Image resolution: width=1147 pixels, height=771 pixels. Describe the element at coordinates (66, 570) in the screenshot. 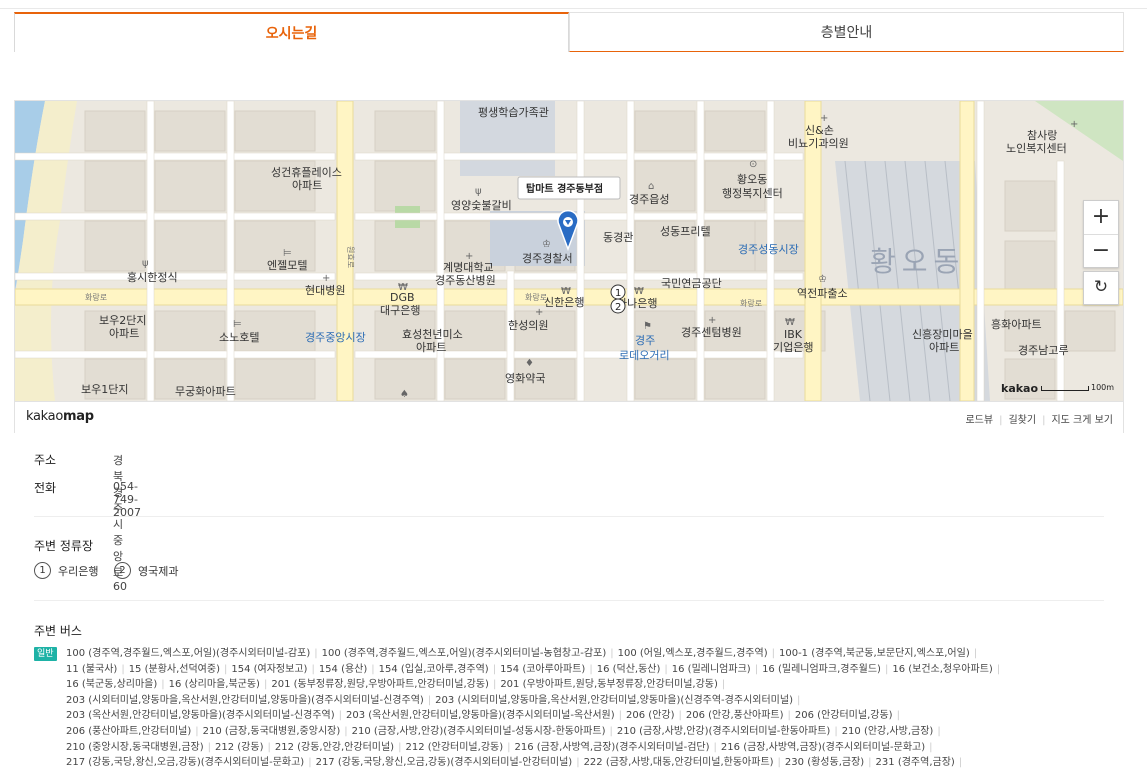

I see `stop-item: 1 우리은행` at that location.